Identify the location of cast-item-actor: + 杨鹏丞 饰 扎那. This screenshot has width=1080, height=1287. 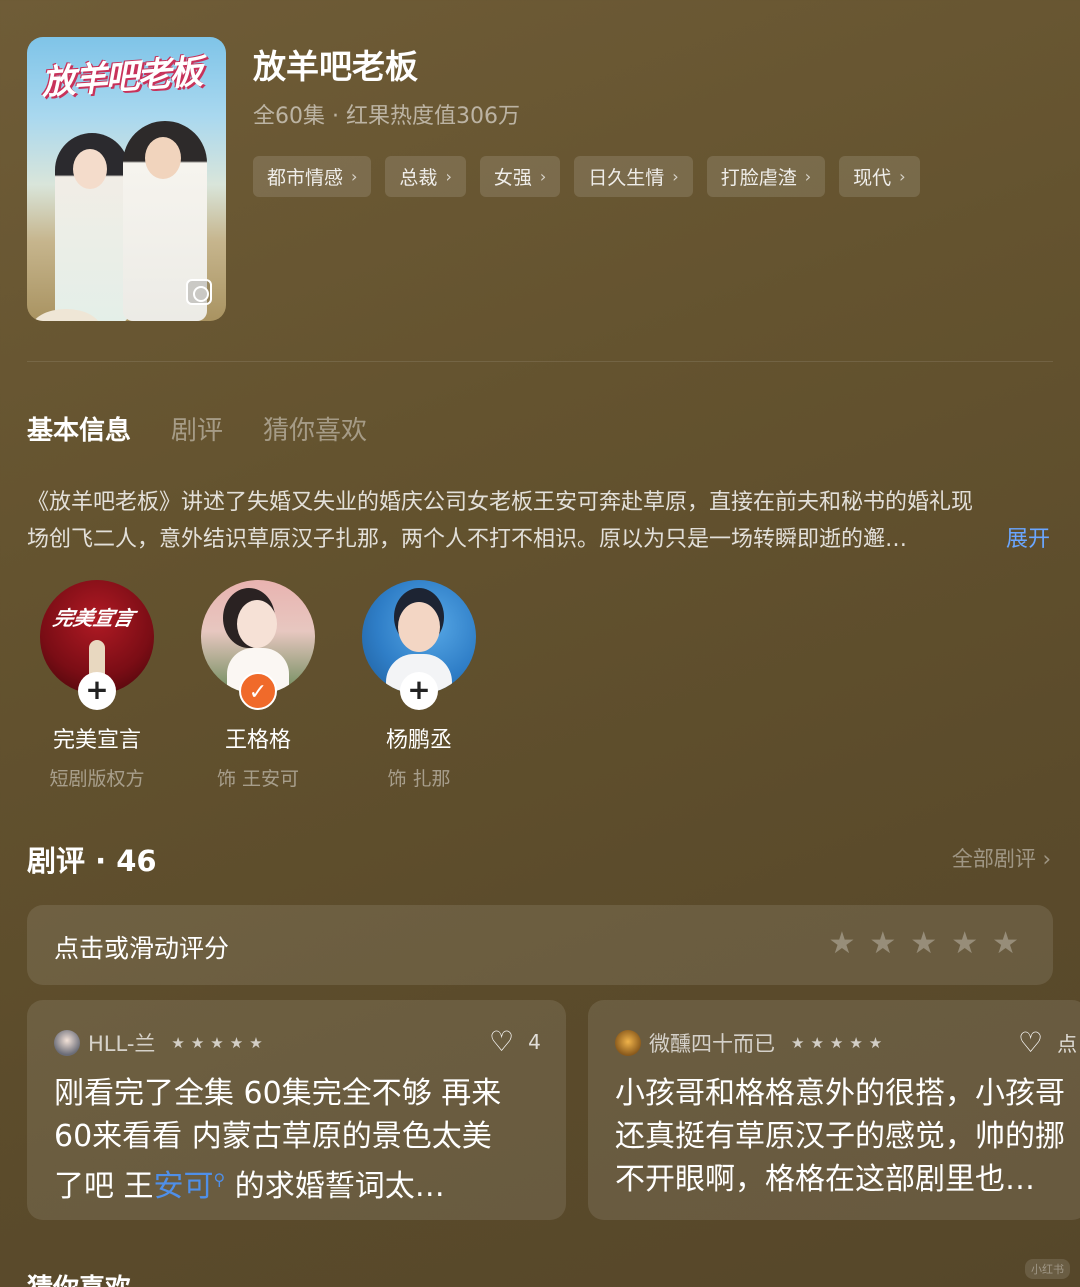
(419, 685).